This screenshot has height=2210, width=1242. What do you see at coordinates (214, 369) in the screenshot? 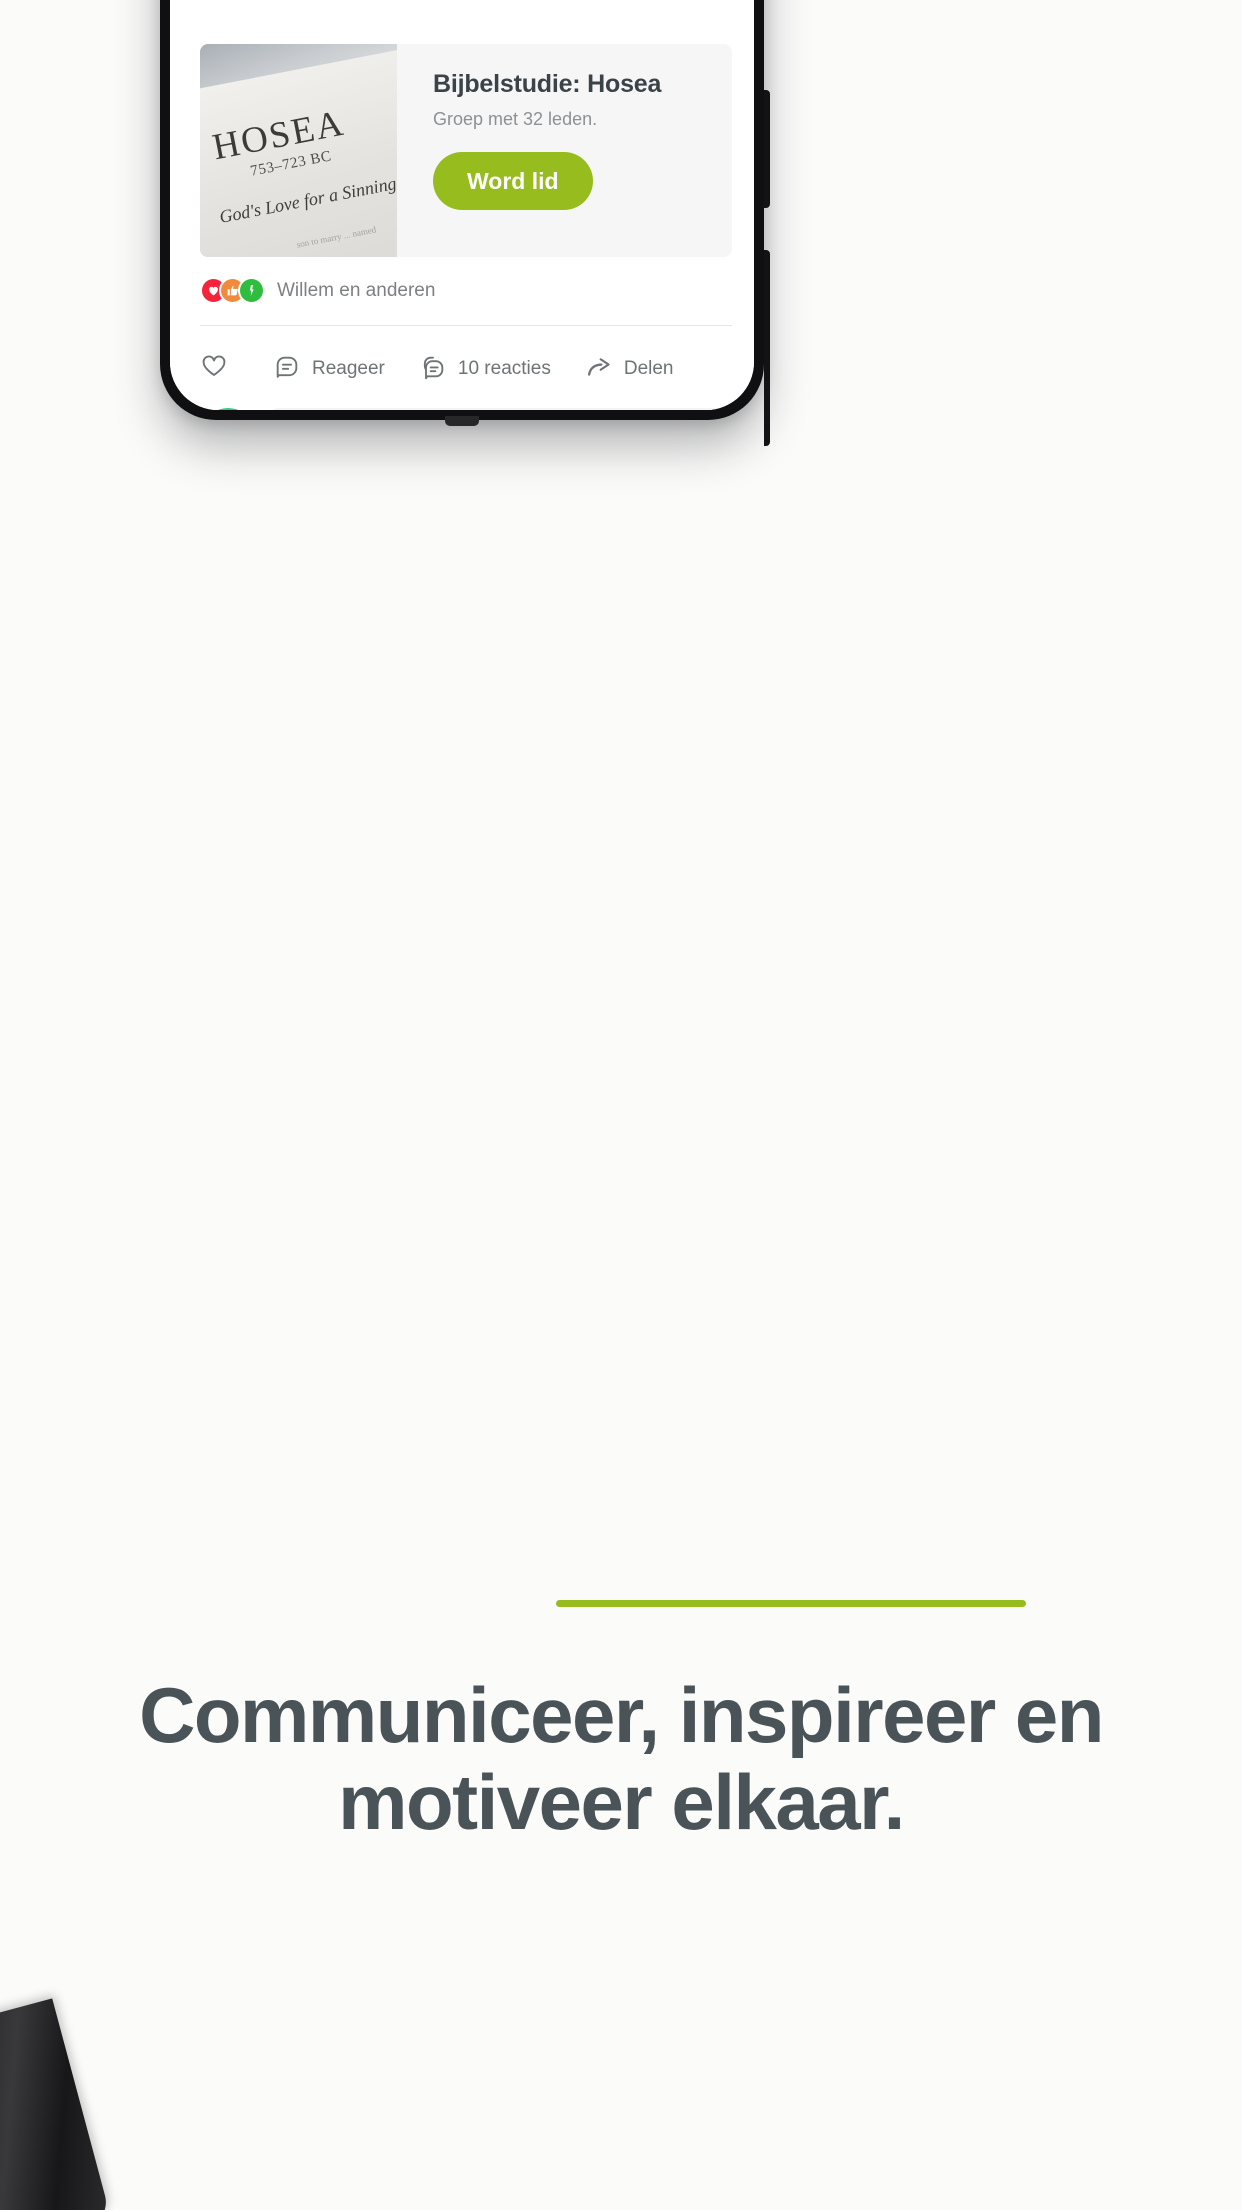
I see `heart-icon` at bounding box center [214, 369].